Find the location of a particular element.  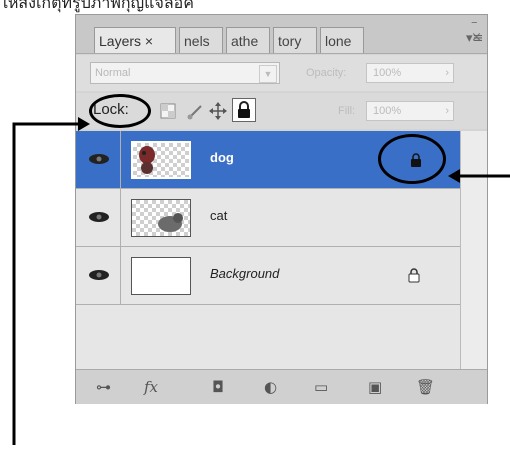

left-arrowhead-icon is located at coordinates (84, 124).